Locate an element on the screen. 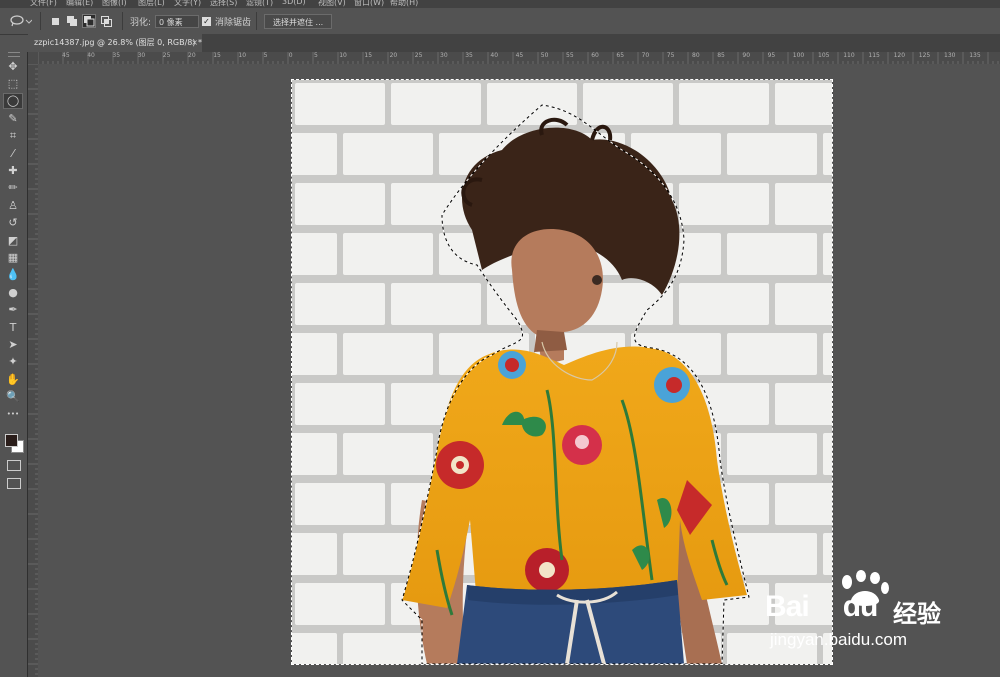  eraser-tool: ◩ is located at coordinates (13, 240).